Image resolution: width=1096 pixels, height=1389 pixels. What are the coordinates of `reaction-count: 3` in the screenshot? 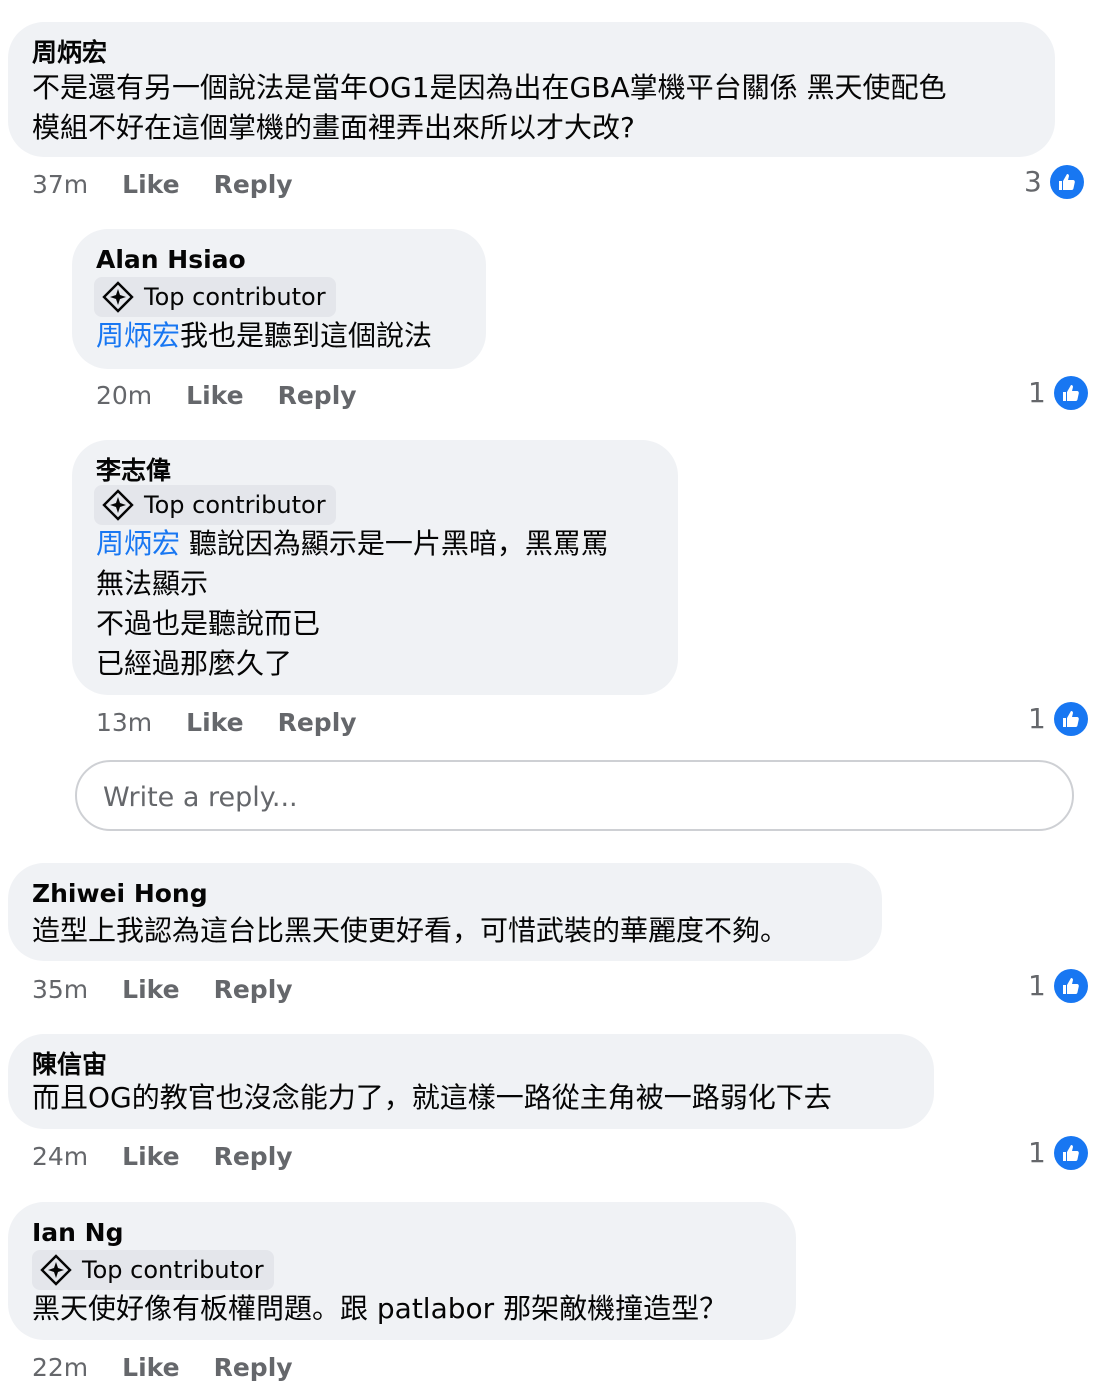 It's located at (1054, 182).